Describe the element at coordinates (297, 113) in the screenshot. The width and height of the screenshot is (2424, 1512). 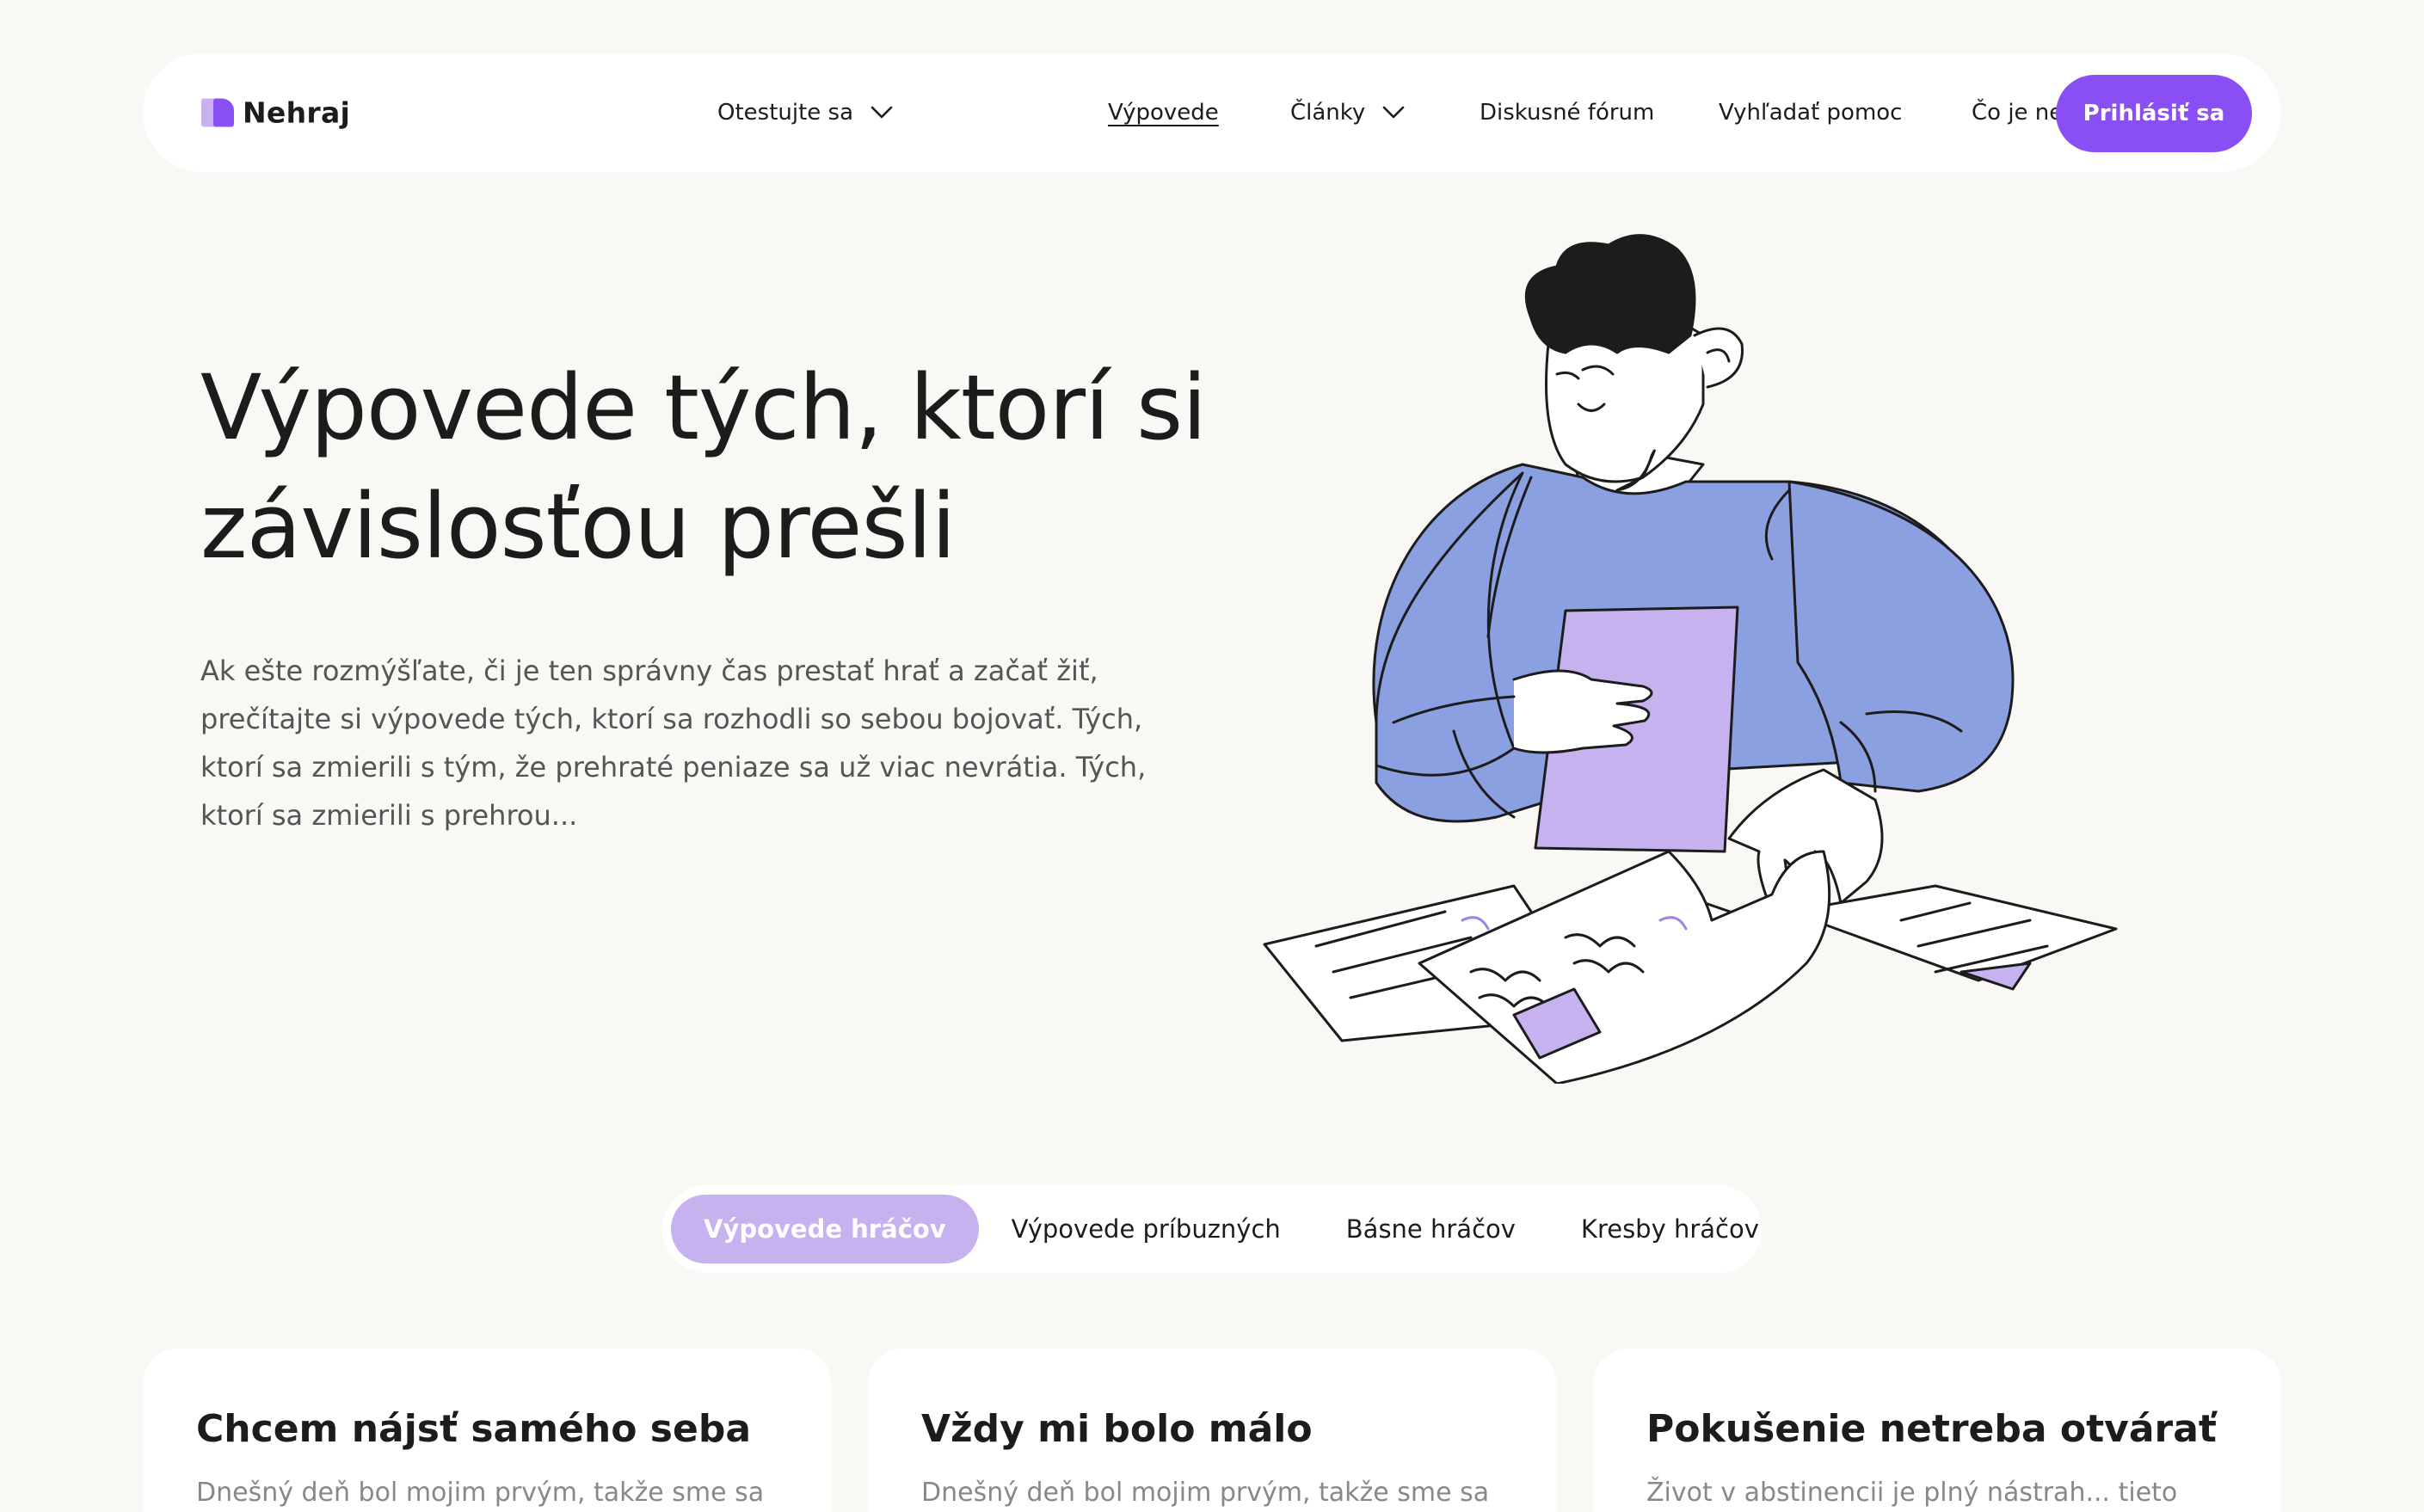
I see `logo-text: Nehraj` at that location.